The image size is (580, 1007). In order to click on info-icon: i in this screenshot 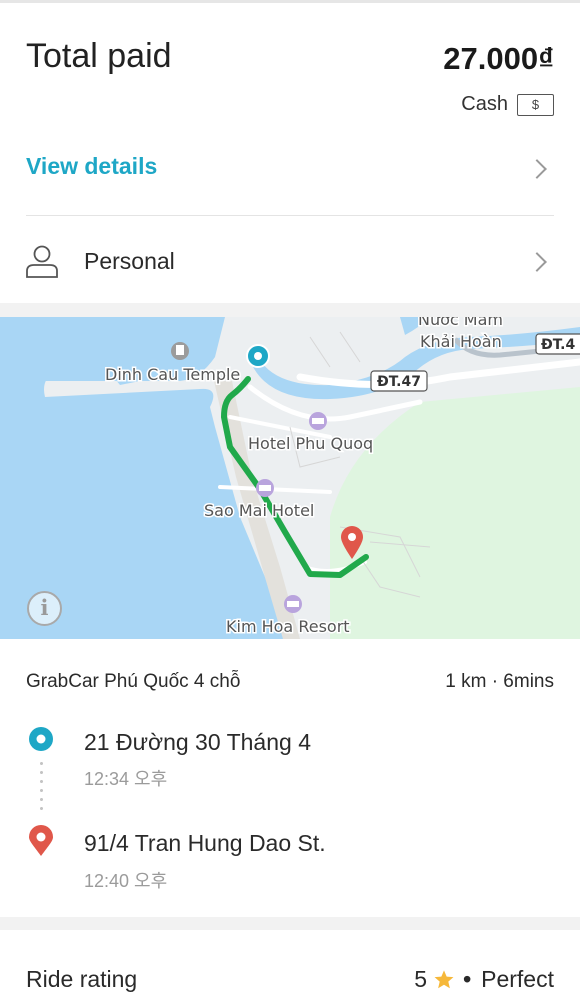, I will do `click(44, 608)`.